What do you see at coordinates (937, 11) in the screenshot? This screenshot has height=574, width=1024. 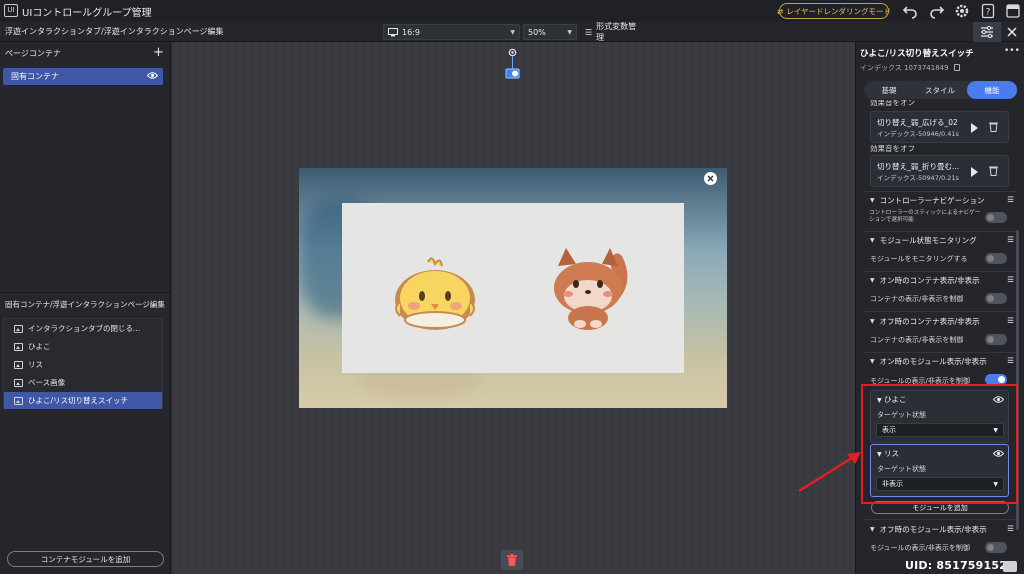 I see `redo-icon` at bounding box center [937, 11].